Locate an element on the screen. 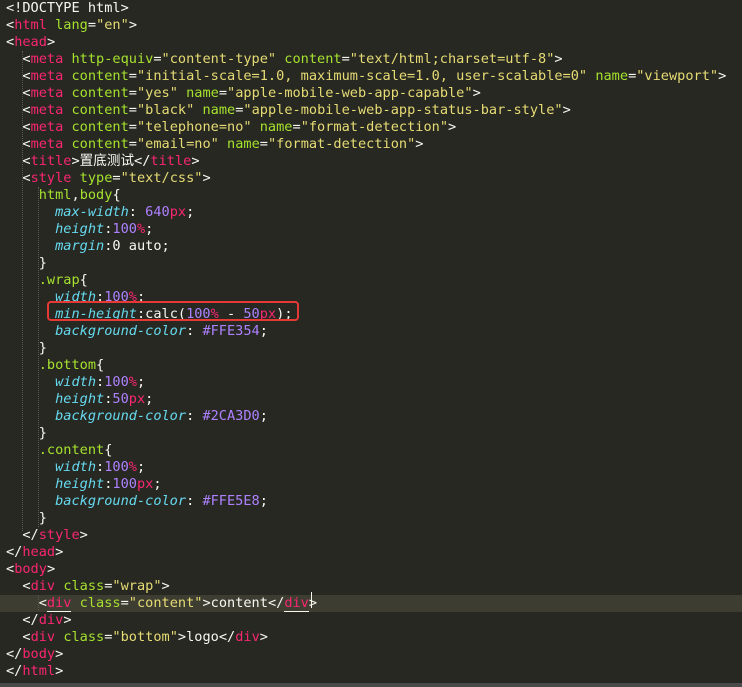 The height and width of the screenshot is (687, 742). code-line: <!DOCTYPE html> is located at coordinates (371, 8).